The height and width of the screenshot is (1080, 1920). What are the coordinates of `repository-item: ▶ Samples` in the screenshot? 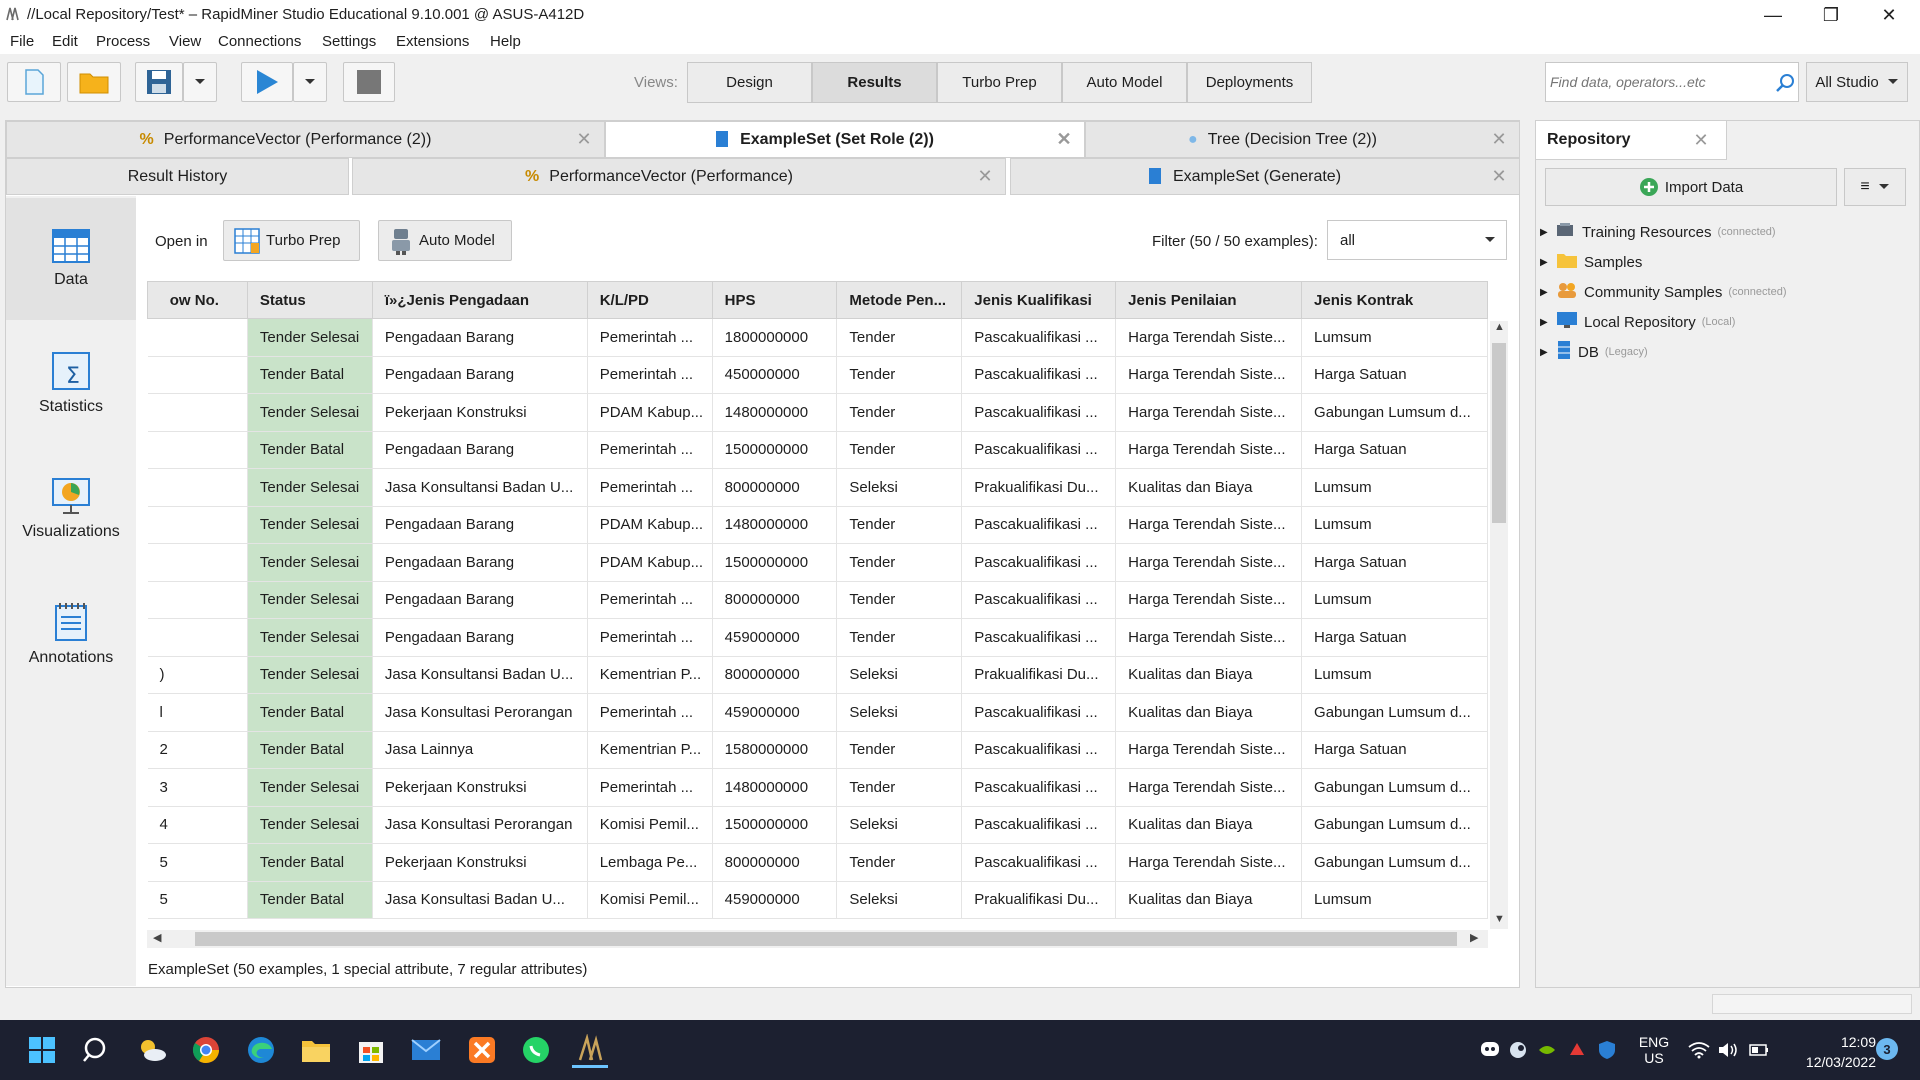 It's located at (1594, 262).